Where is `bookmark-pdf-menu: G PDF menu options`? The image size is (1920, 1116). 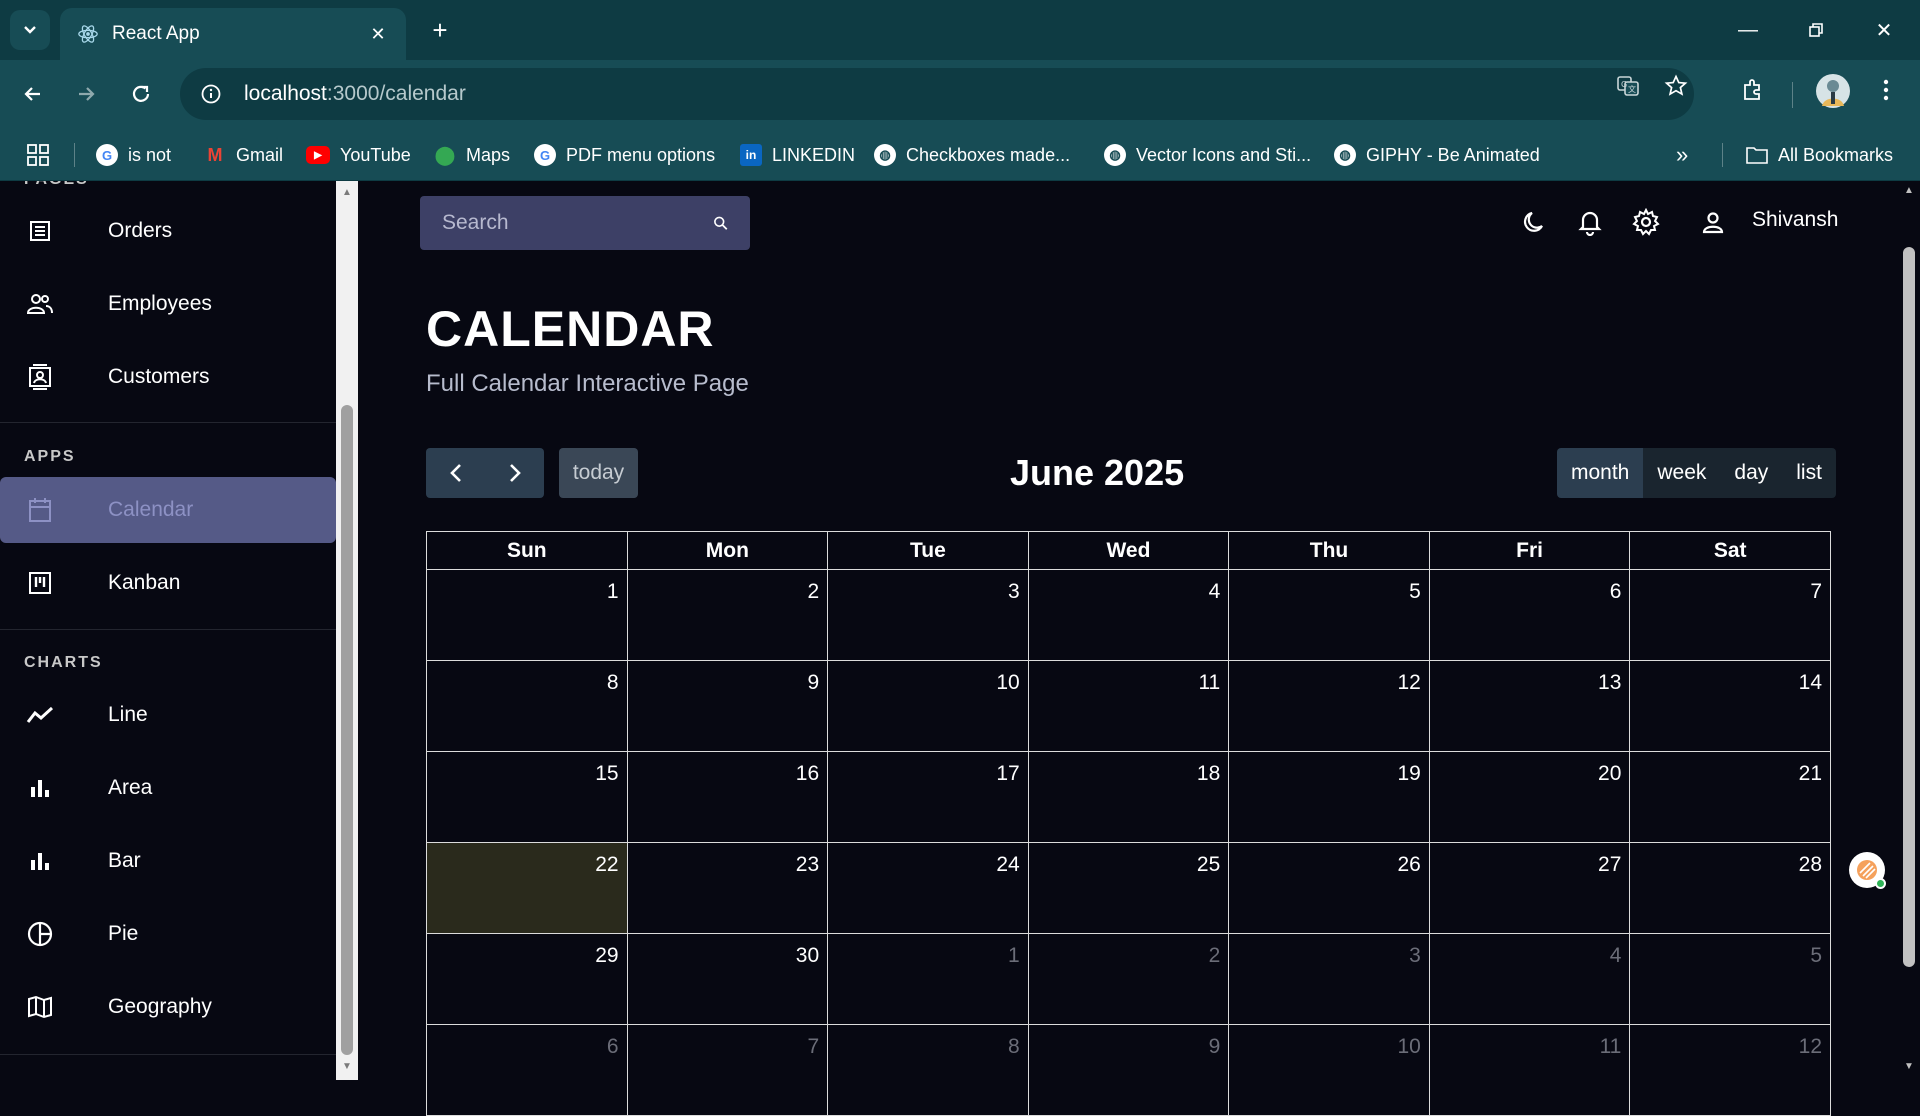
bookmark-pdf-menu: G PDF menu options is located at coordinates (624, 155).